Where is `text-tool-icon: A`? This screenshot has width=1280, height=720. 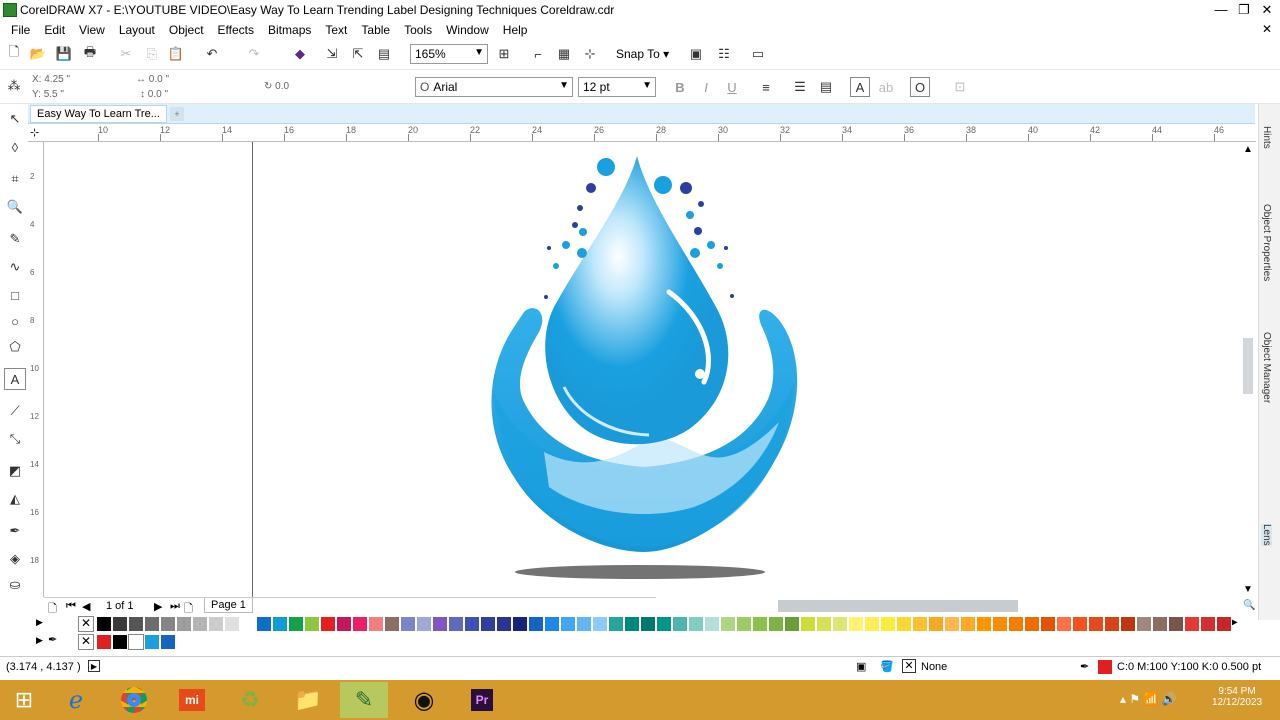 text-tool-icon: A is located at coordinates (15, 379).